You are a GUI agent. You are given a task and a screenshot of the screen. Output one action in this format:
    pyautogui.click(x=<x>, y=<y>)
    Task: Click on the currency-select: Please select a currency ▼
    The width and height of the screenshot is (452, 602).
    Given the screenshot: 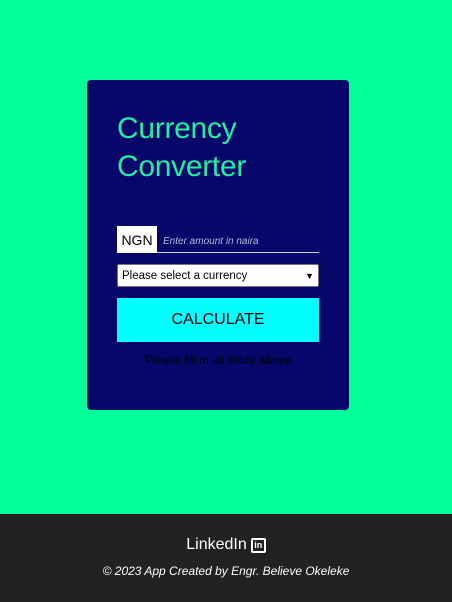 What is the action you would take?
    pyautogui.click(x=218, y=275)
    